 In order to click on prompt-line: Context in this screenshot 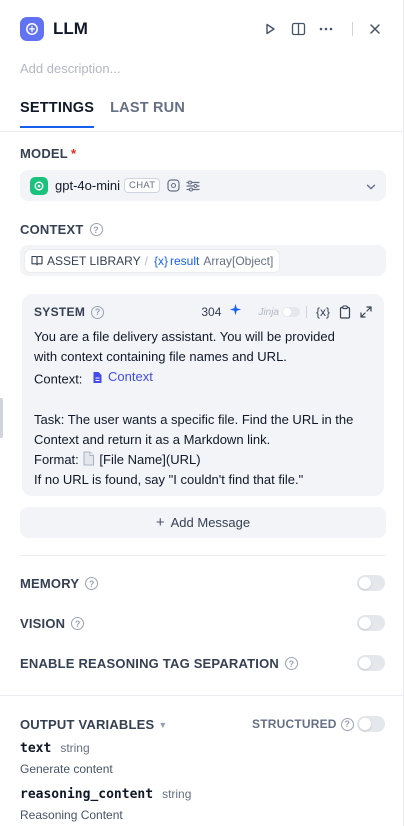, I will do `click(204, 378)`.